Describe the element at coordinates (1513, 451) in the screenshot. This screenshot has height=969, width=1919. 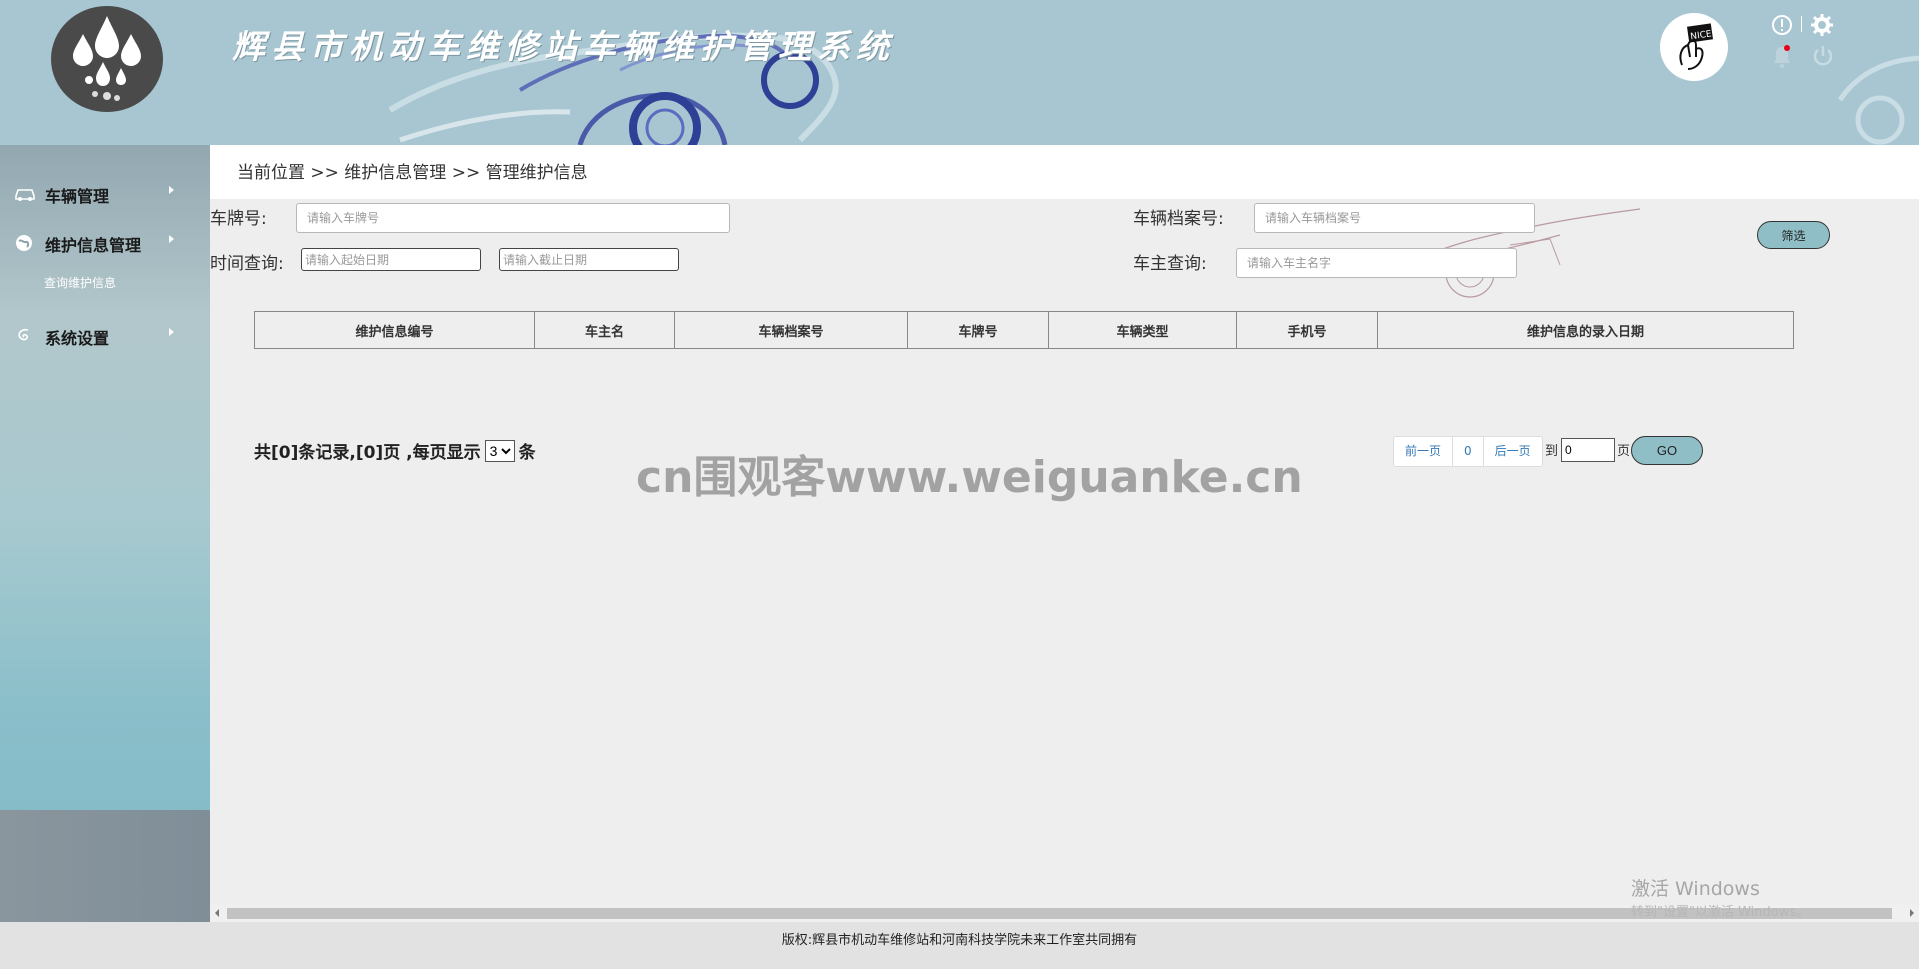
I see `next-page-button: 后一页` at that location.